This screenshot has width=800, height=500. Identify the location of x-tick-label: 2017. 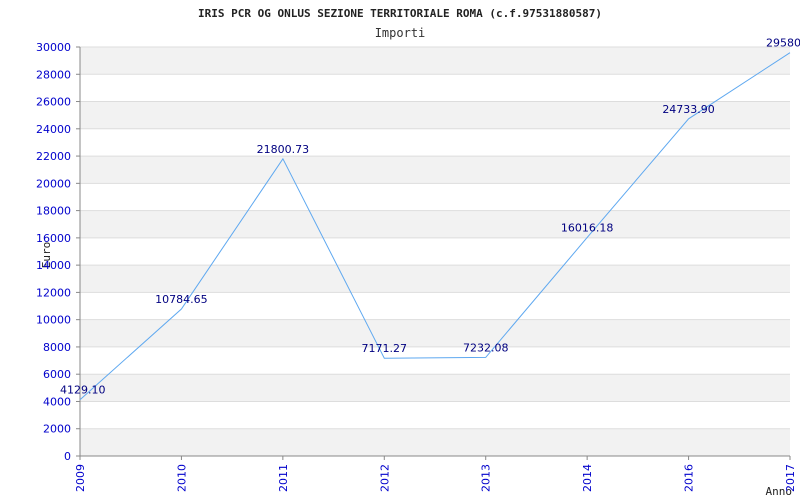
(790, 478).